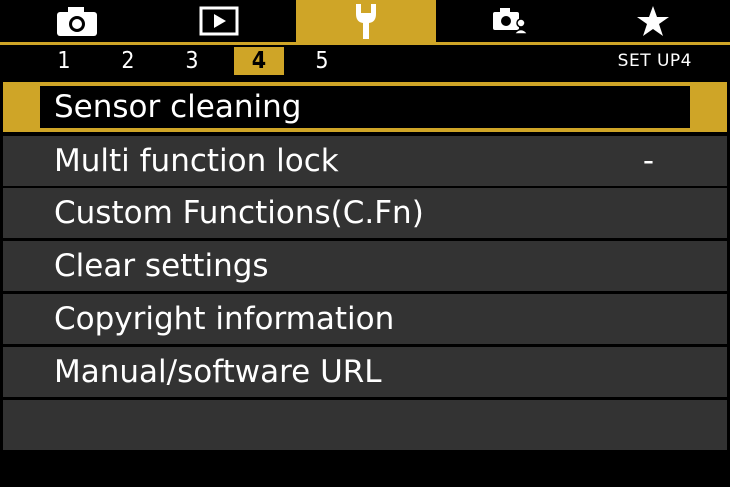  I want to click on page-number-5: 5, so click(322, 61).